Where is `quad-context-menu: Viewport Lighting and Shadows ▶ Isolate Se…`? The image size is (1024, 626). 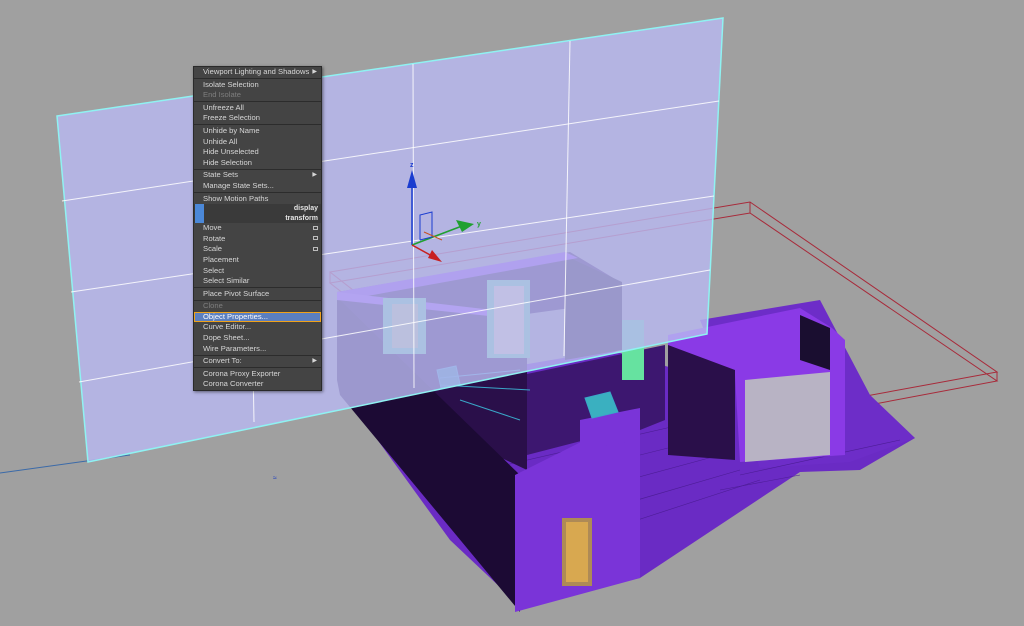
quad-context-menu: Viewport Lighting and Shadows ▶ Isolate Se… is located at coordinates (257, 229).